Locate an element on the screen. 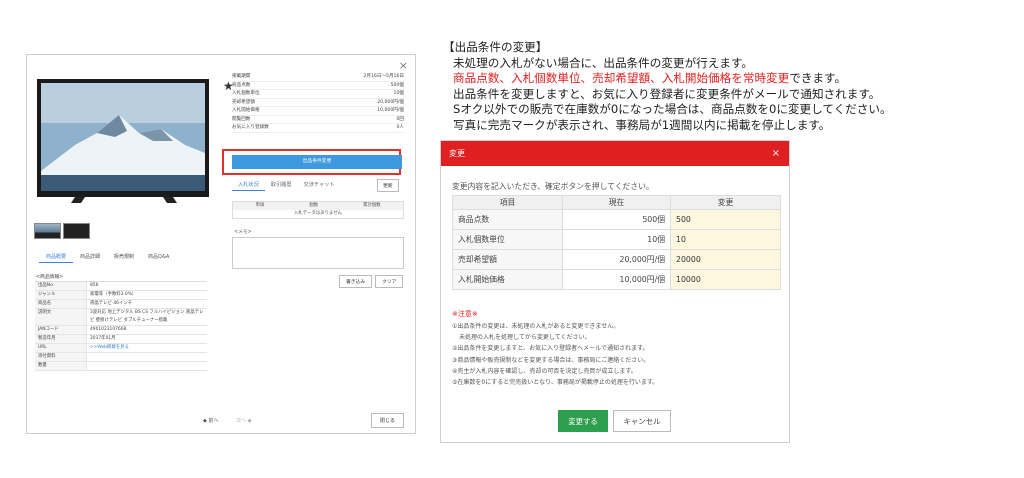 The image size is (1024, 478). table-row: 数量 is located at coordinates (121, 366).